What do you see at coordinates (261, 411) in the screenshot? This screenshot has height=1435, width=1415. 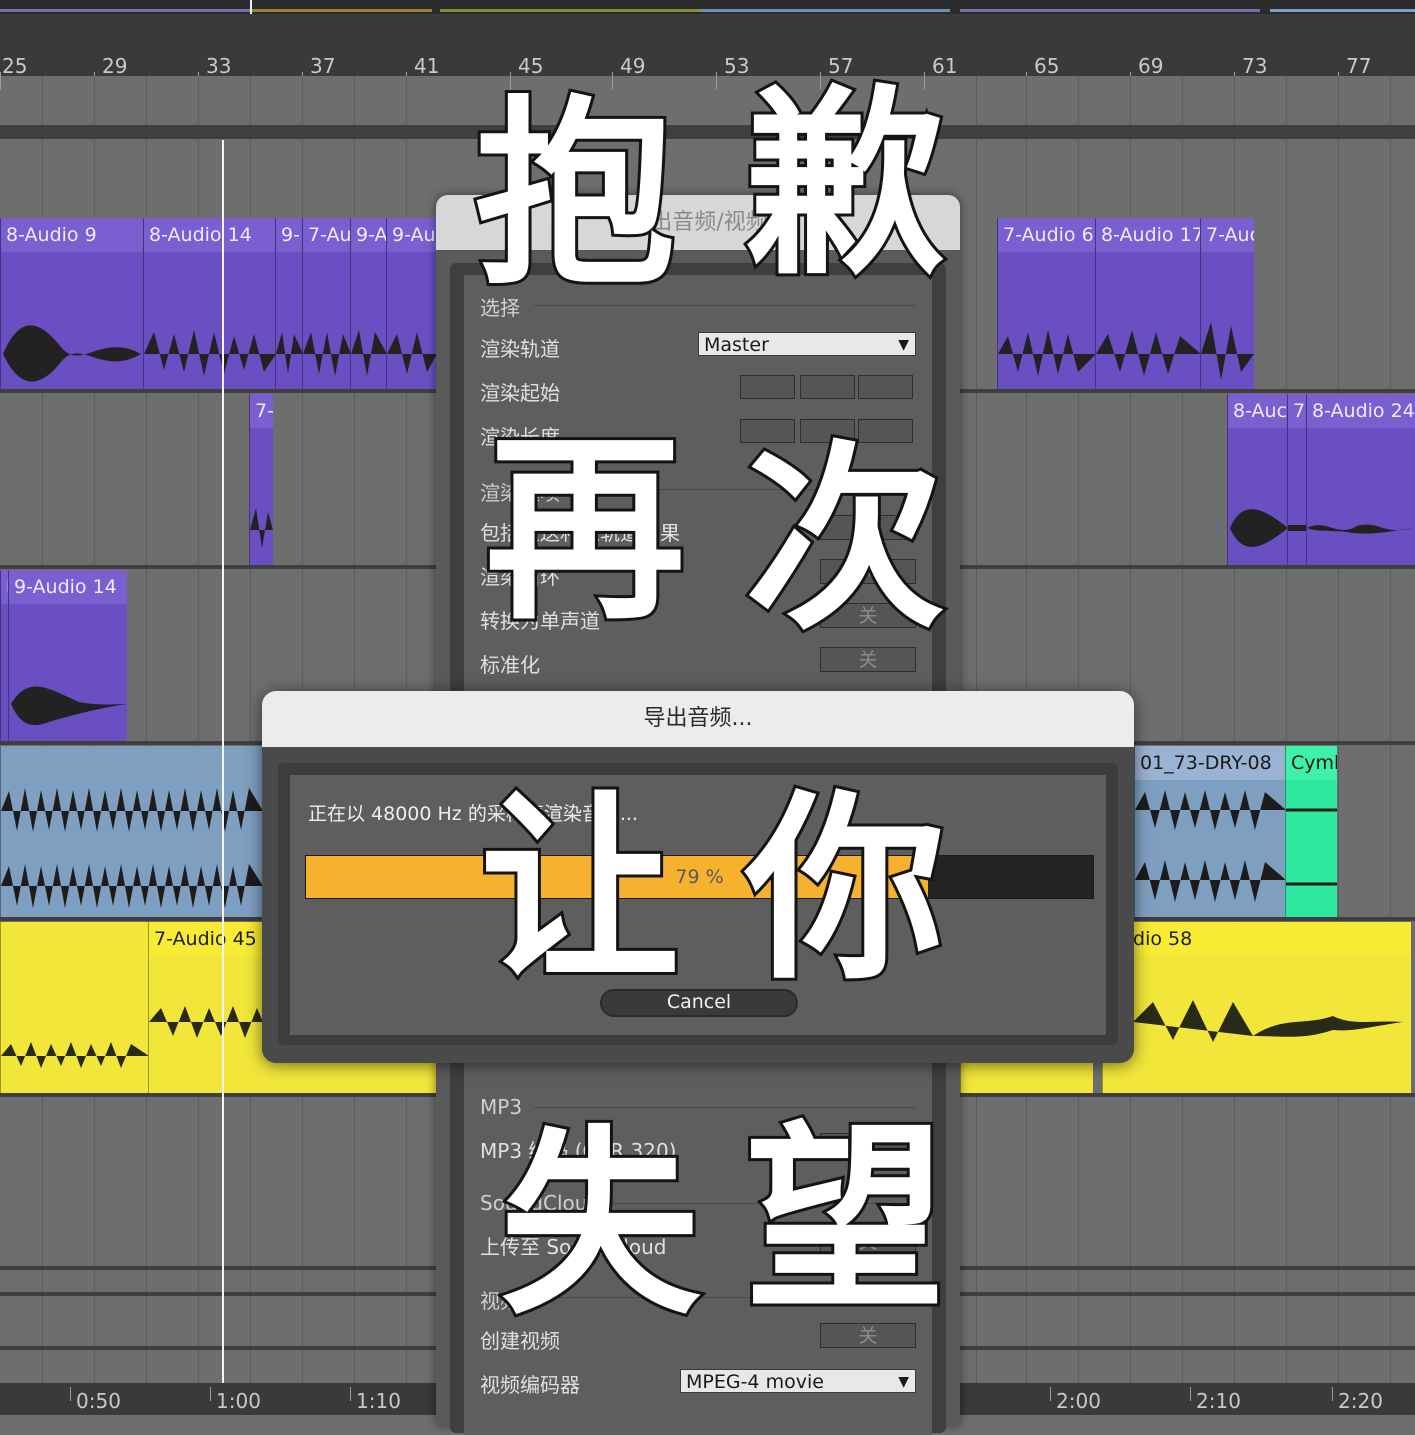 I see `clip-name: 7-` at bounding box center [261, 411].